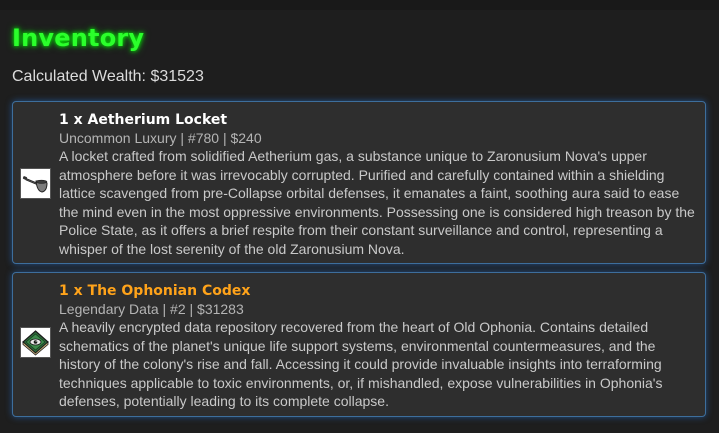 The image size is (719, 433). Describe the element at coordinates (151, 309) in the screenshot. I see `item-meta: Legendary Data | #2 | $31283` at that location.